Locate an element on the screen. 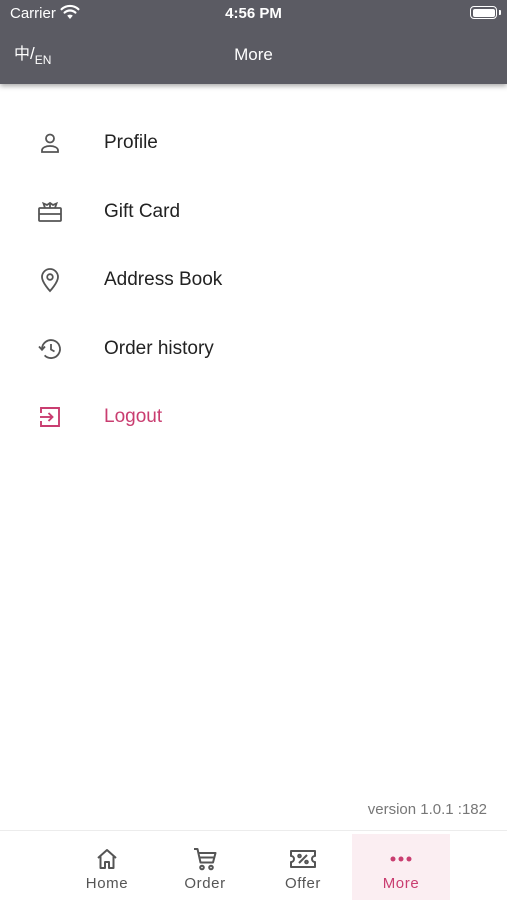  menu-item-label: Gift Card is located at coordinates (142, 211).